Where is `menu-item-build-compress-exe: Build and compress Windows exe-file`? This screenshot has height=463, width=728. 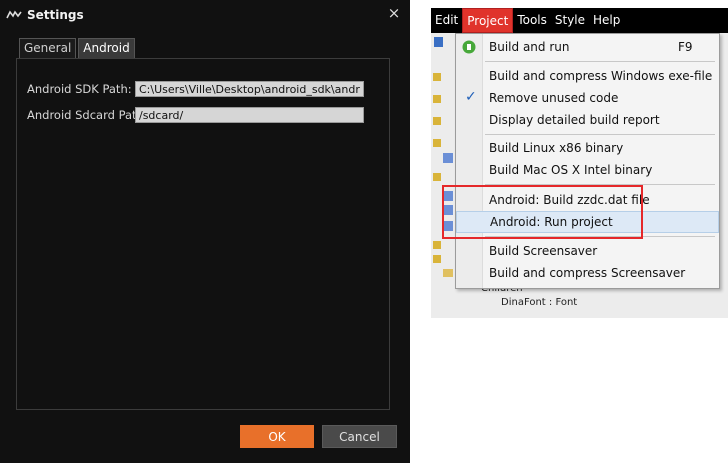
menu-item-build-compress-exe: Build and compress Windows exe-file is located at coordinates (587, 76).